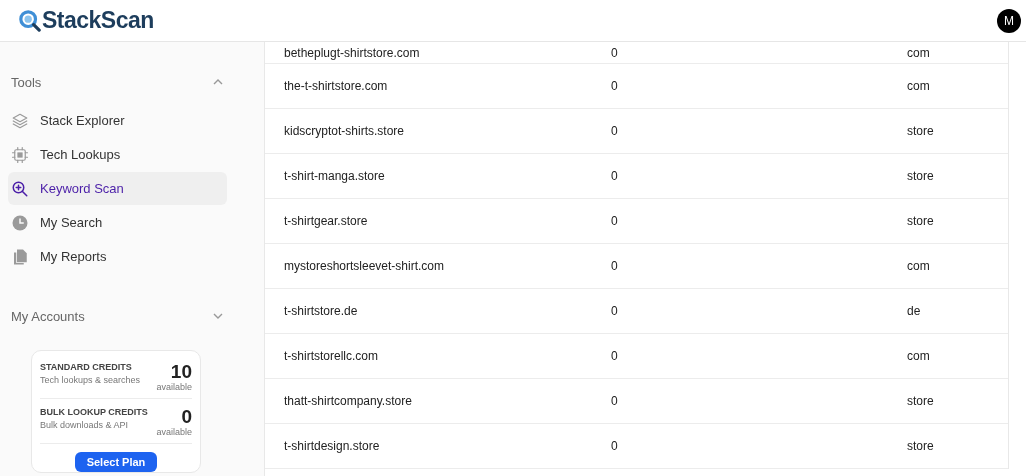  I want to click on credit-count: 0, so click(186, 416).